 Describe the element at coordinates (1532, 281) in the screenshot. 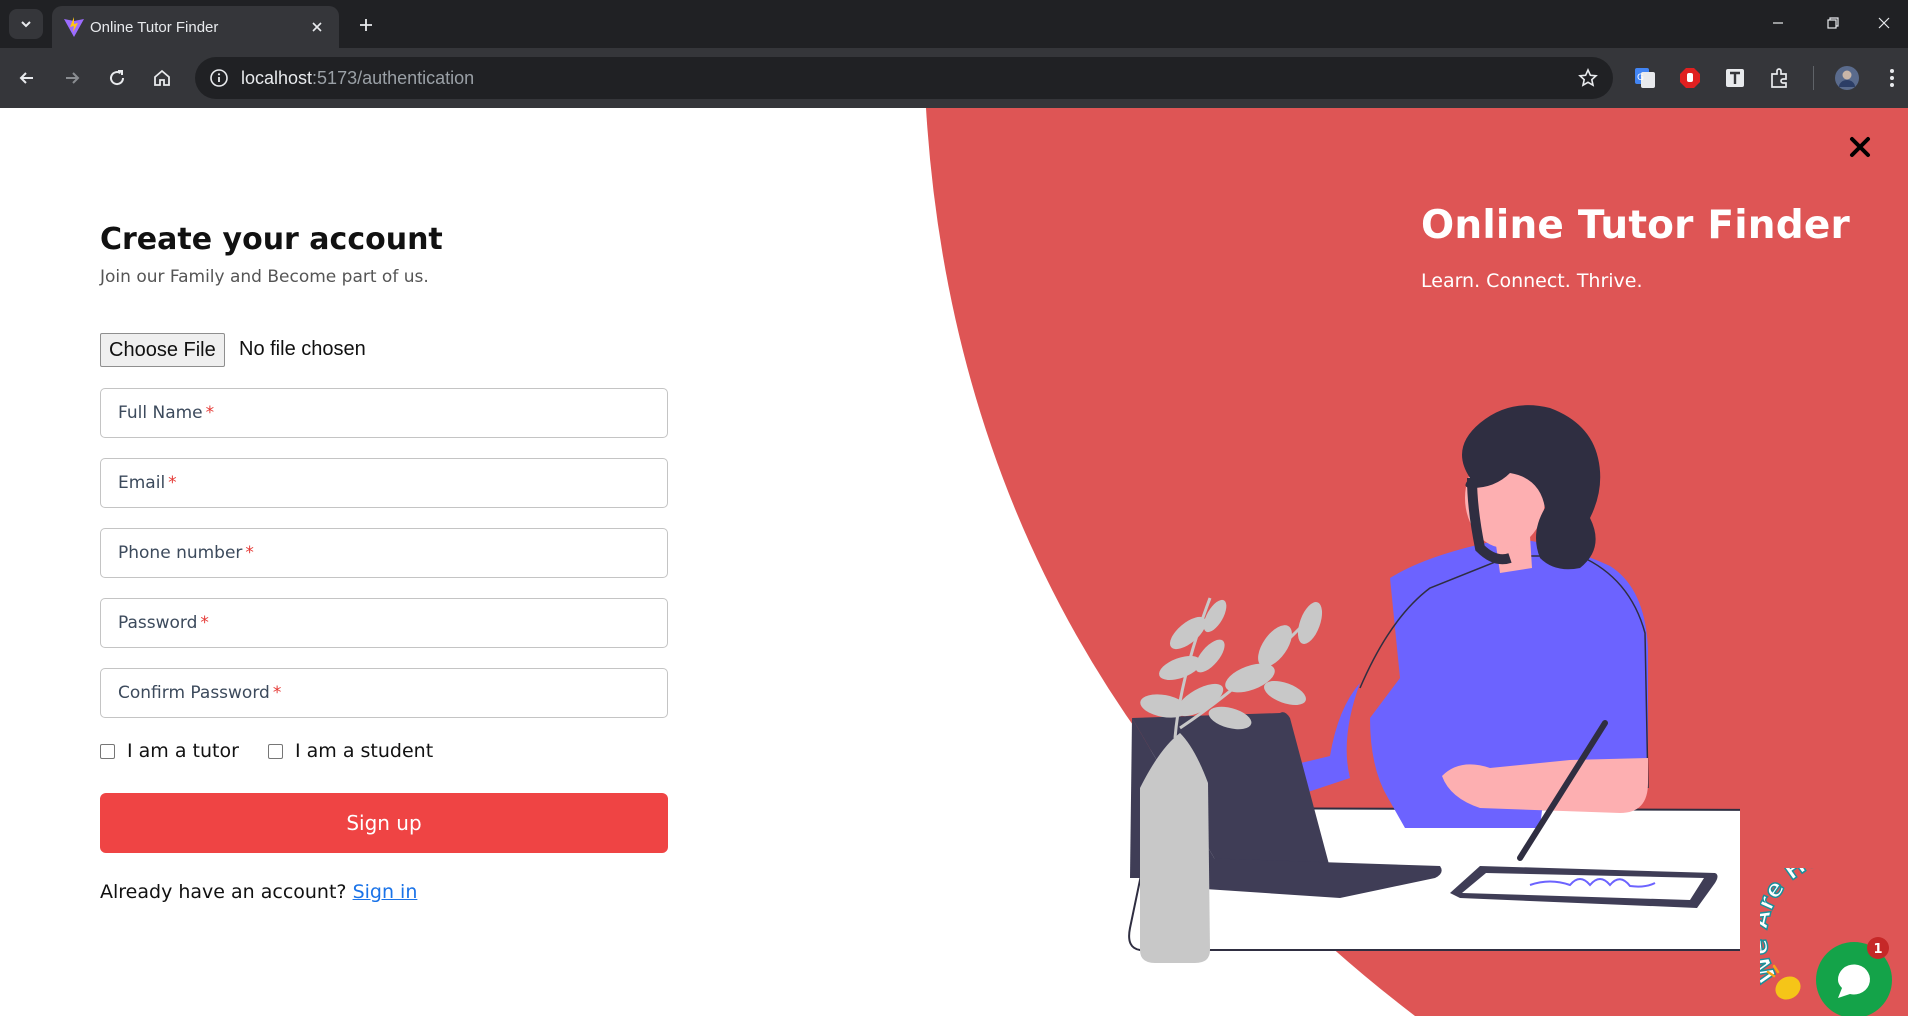

I see `brand-tagline: Learn. Connect. Thrive.` at that location.